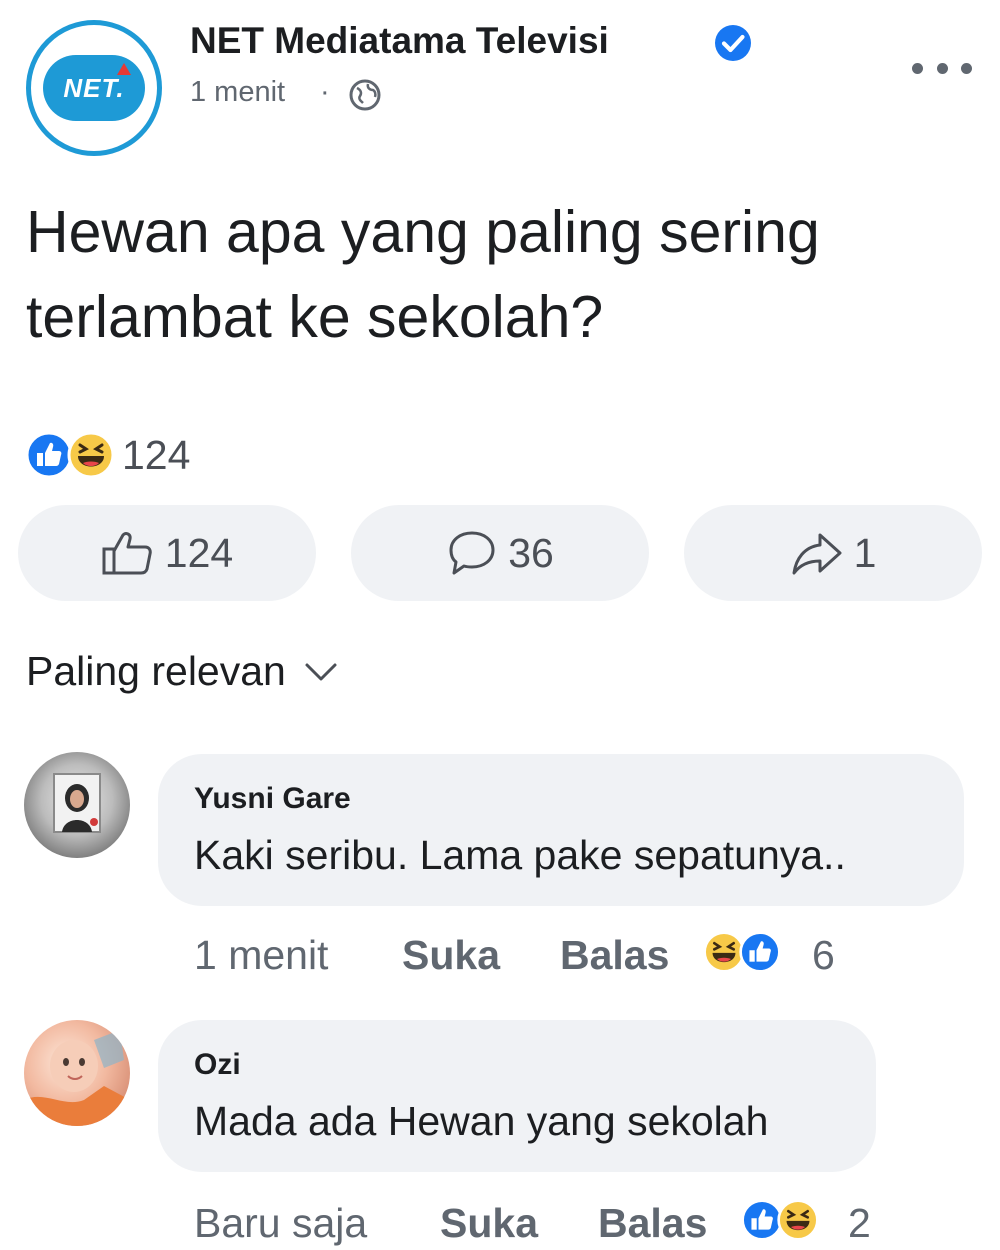 This screenshot has height=1250, width=1000. Describe the element at coordinates (321, 671) in the screenshot. I see `chevron-down-icon` at that location.